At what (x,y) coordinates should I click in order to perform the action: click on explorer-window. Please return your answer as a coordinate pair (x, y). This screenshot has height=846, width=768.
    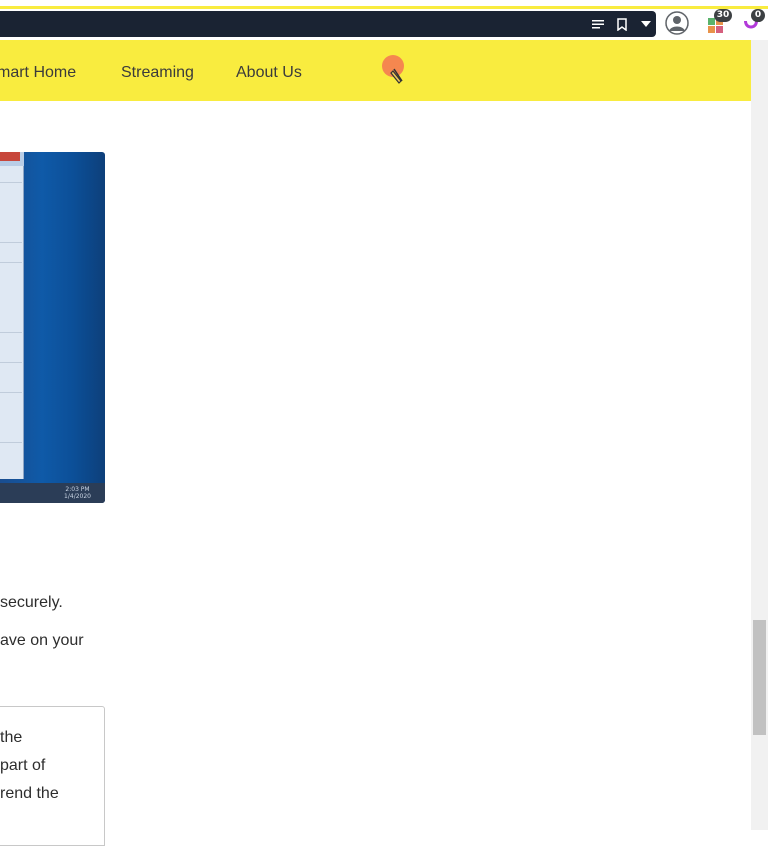
    Looking at the image, I should click on (12, 315).